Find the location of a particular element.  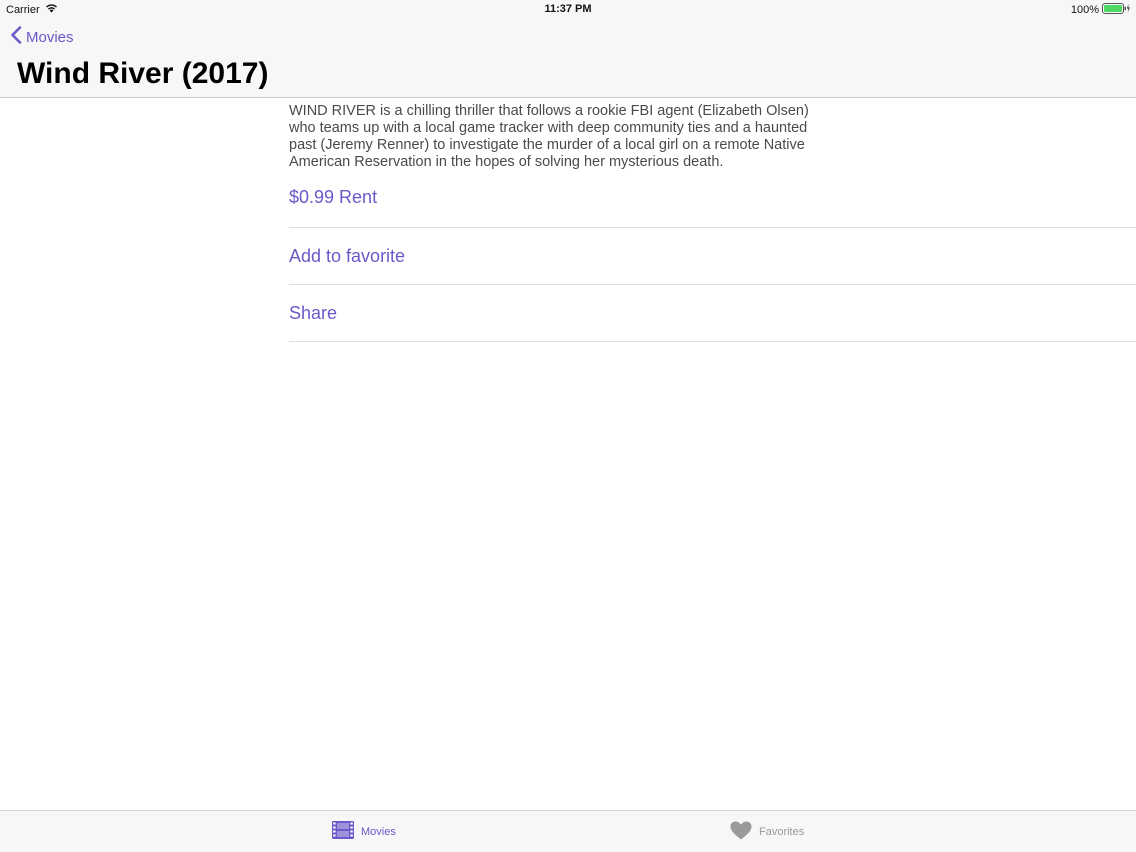

status-bar: Carrier 11:37 PM 100% is located at coordinates (568, 9).